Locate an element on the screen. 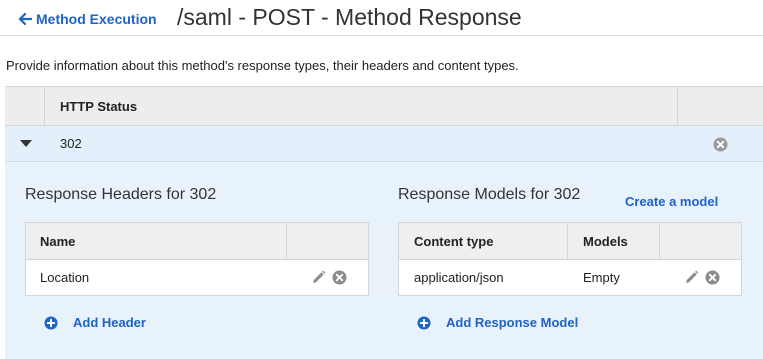 This screenshot has height=359, width=763. response-models-title: Response Models for 302 is located at coordinates (489, 194).